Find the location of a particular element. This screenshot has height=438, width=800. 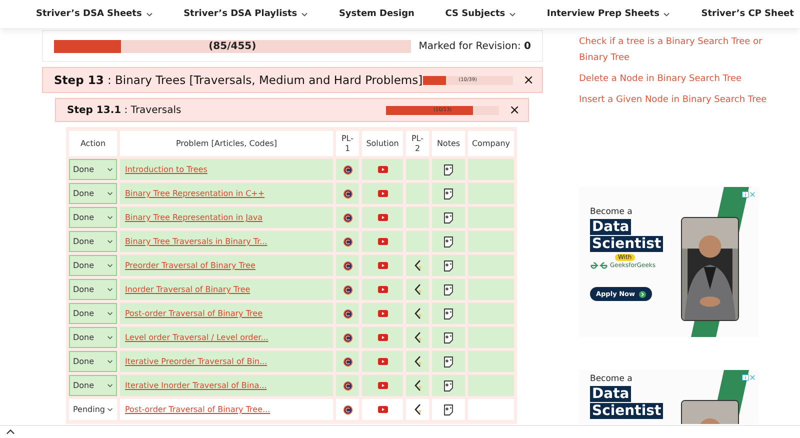

problem-link: Binary Tree Representation in C++ is located at coordinates (192, 193).